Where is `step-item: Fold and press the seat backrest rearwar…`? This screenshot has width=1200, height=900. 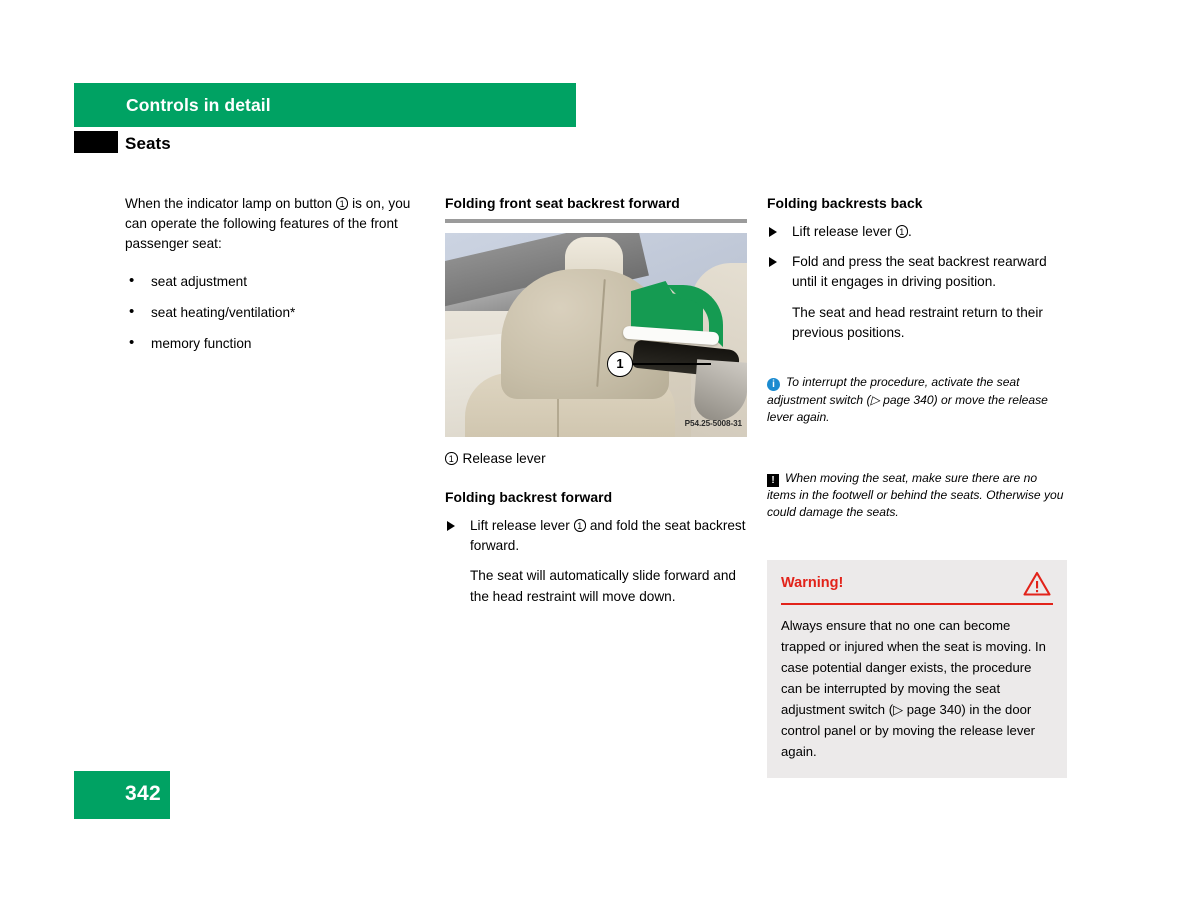
step-item: Fold and press the seat backrest rearwar… is located at coordinates (917, 272).